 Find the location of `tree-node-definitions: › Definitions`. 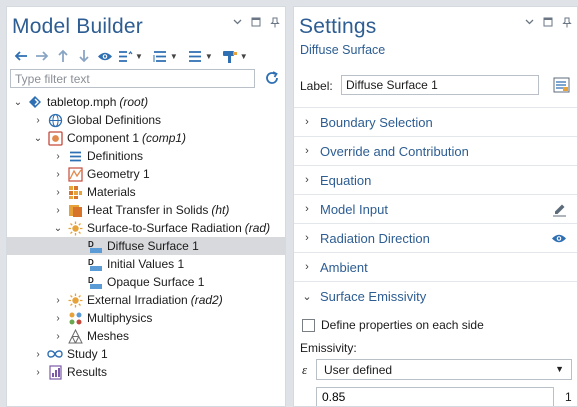

tree-node-definitions: › Definitions is located at coordinates (146, 156).